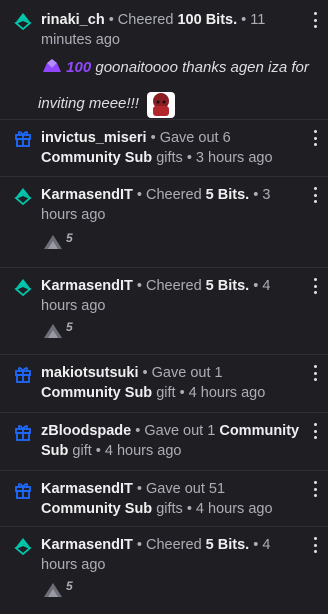  Describe the element at coordinates (212, 158) in the screenshot. I see `event-suffix: gifts • 3 hours ago` at that location.